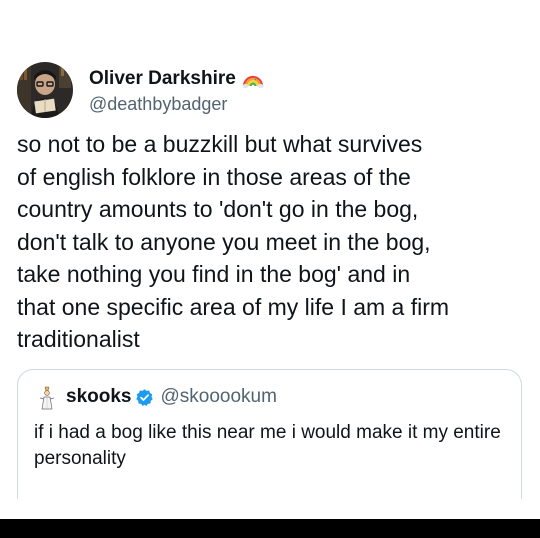 This screenshot has width=540, height=538. Describe the element at coordinates (218, 397) in the screenshot. I see `quoted-author-handle: @skooookum` at that location.